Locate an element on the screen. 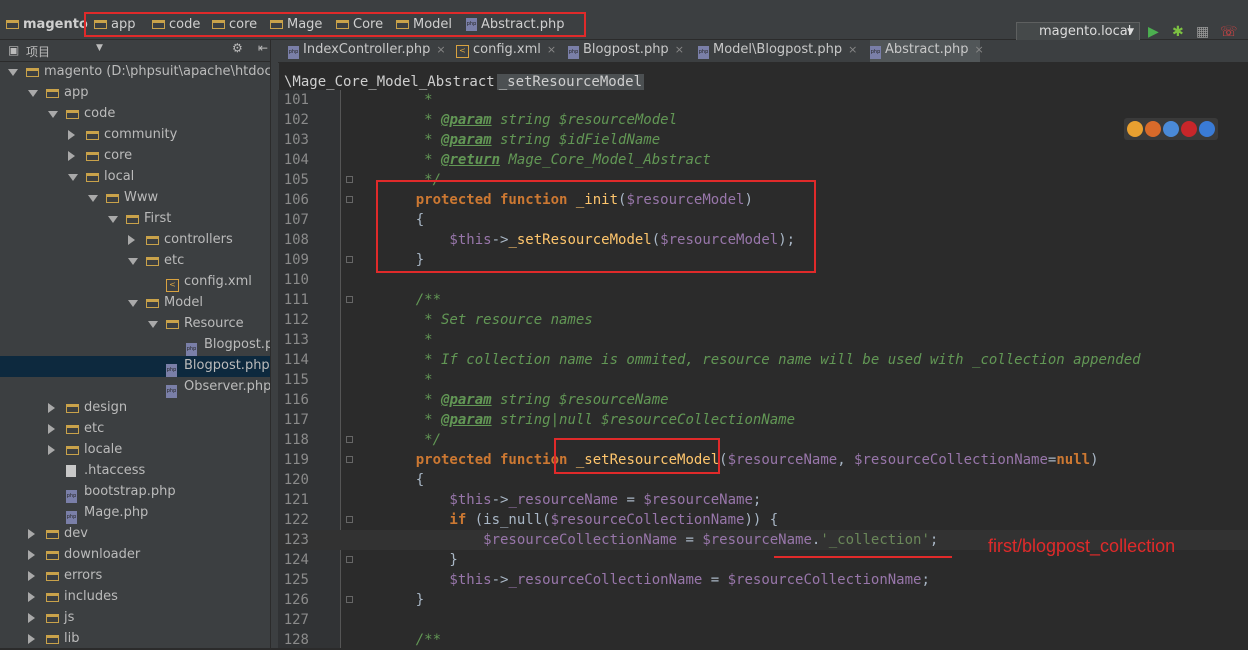 The width and height of the screenshot is (1248, 650). code-line: 120 { is located at coordinates (763, 480).